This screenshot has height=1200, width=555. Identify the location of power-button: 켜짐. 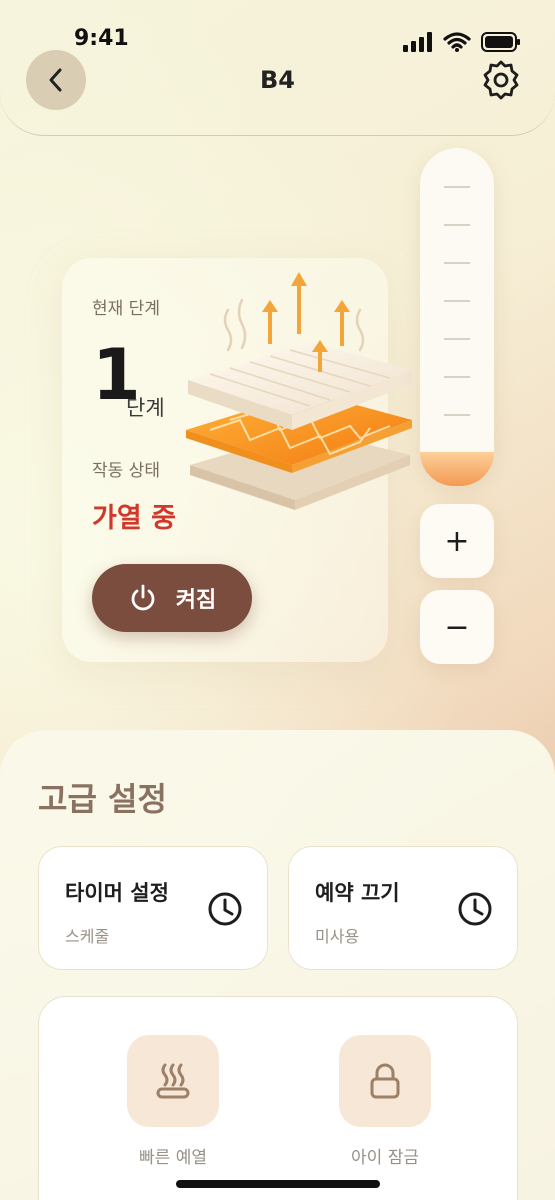
(172, 598).